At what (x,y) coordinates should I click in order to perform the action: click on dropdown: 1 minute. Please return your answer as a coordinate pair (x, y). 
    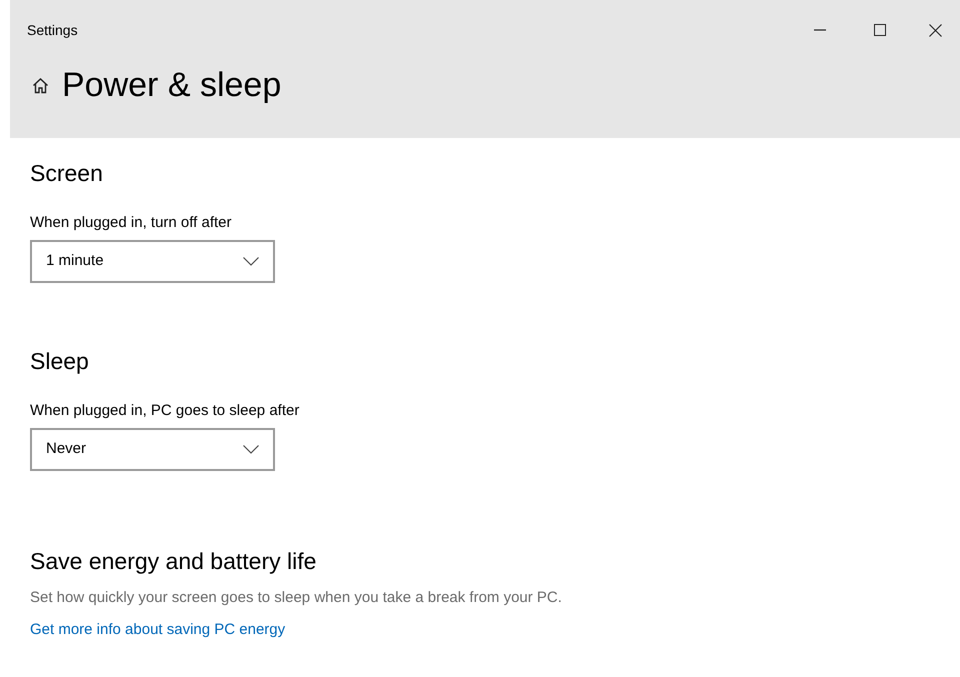
    Looking at the image, I should click on (152, 261).